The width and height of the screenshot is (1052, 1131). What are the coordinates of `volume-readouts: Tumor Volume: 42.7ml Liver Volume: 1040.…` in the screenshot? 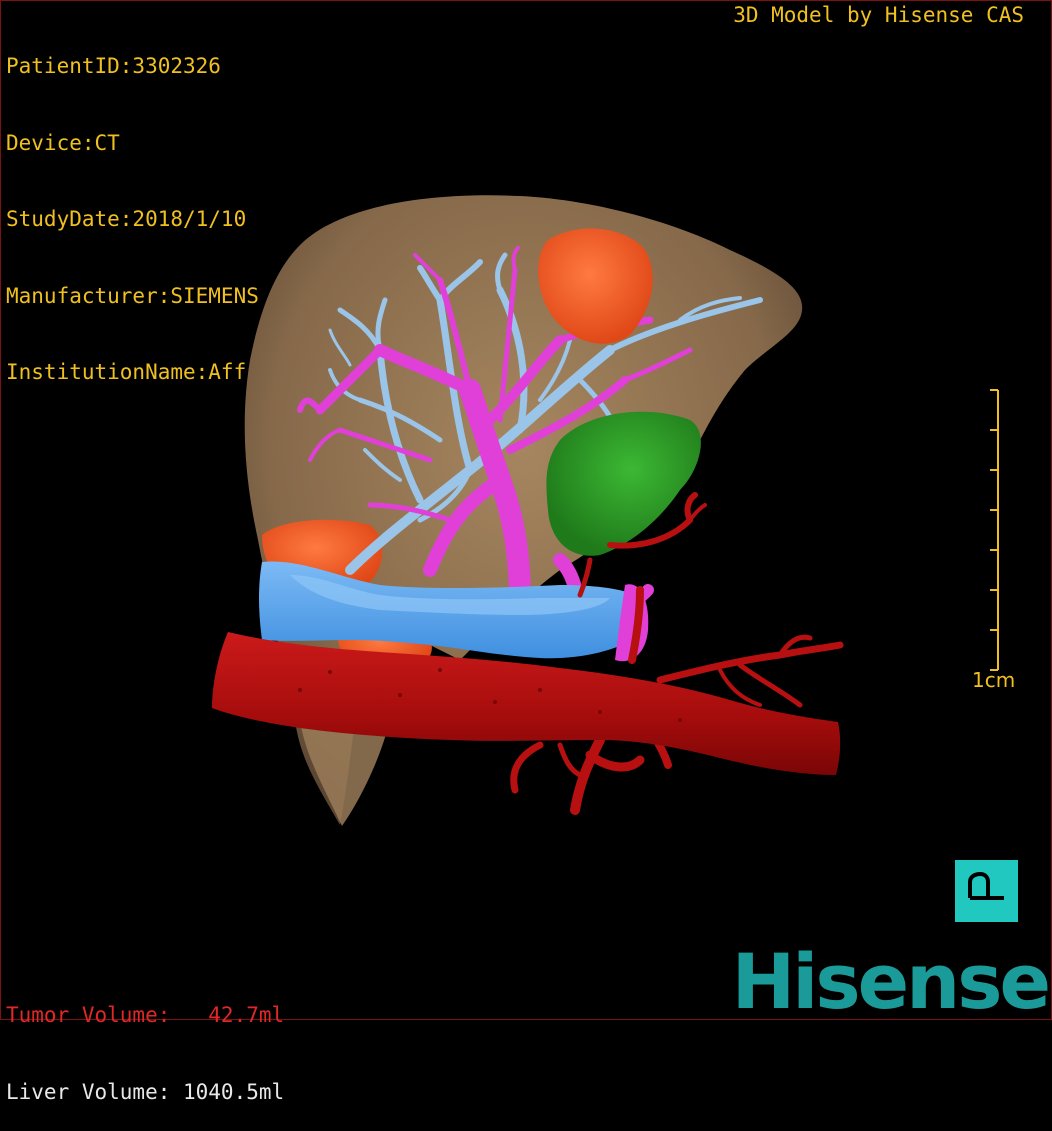 It's located at (145, 1041).